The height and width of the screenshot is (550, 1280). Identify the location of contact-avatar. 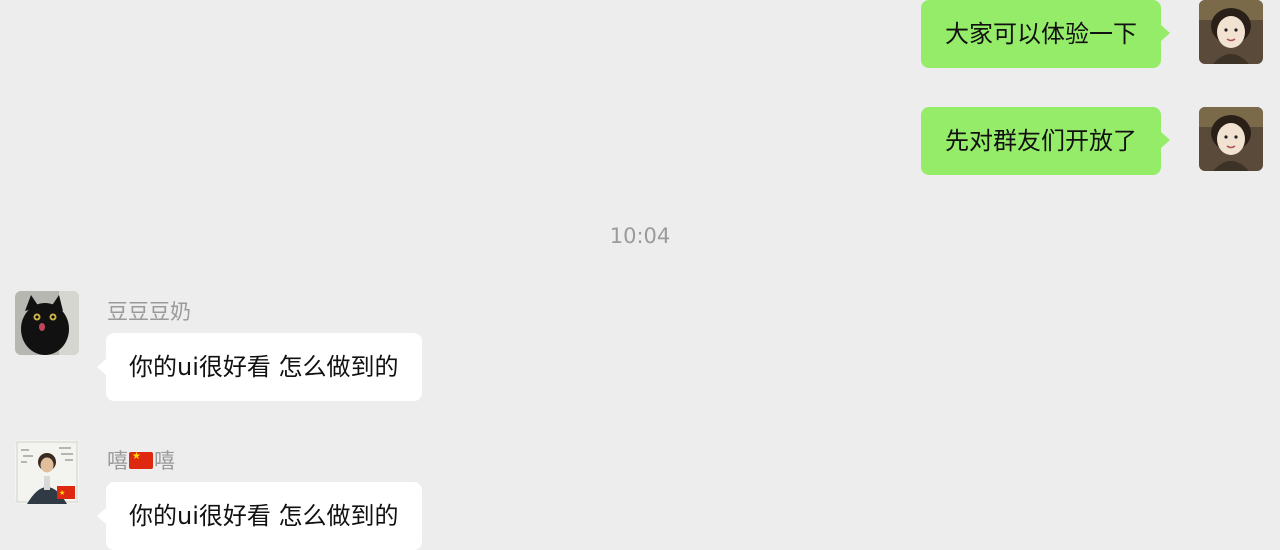
(47, 323).